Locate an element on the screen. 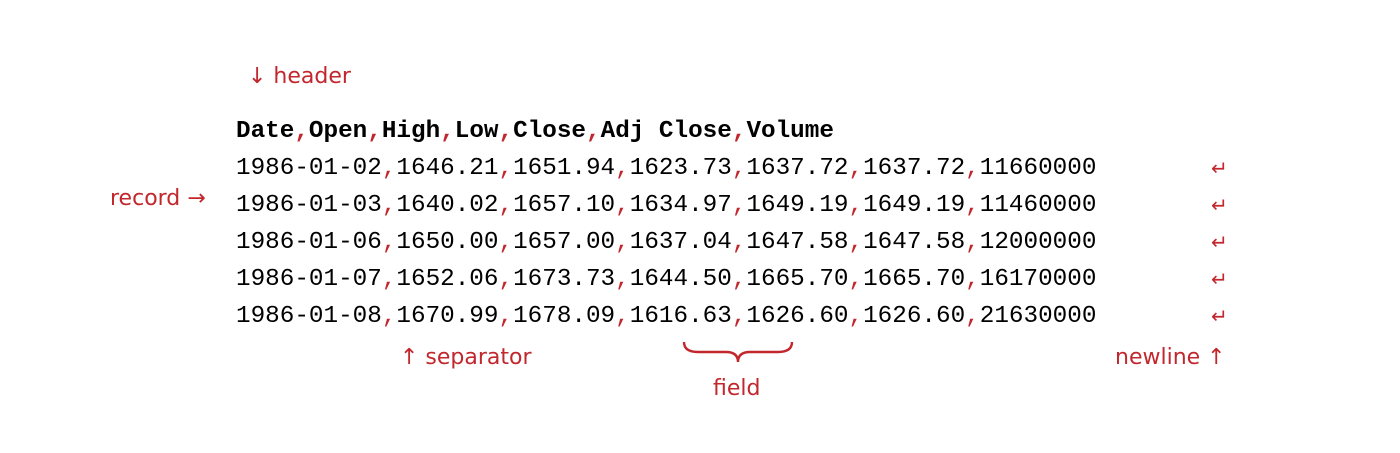  csv-field: 16170000 is located at coordinates (1038, 279).